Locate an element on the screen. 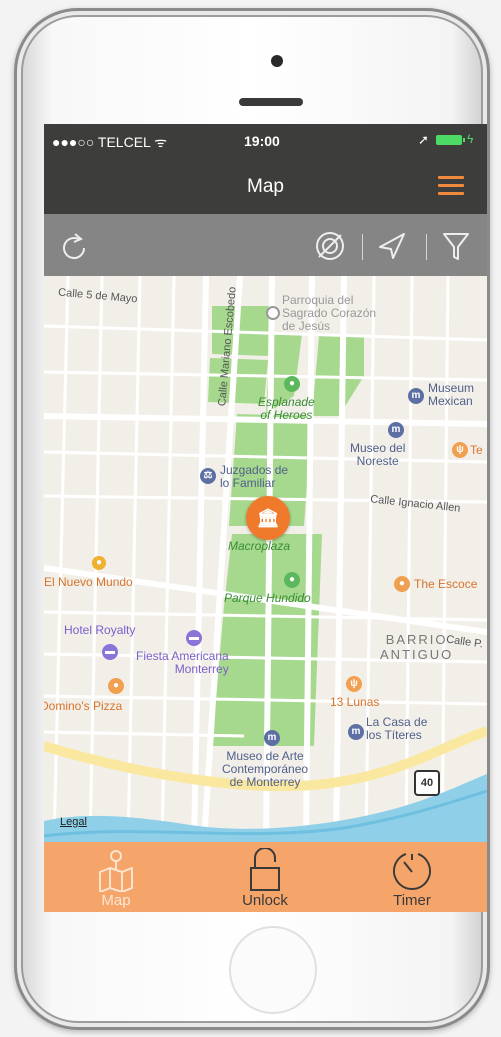 The width and height of the screenshot is (501, 1037). home-button is located at coordinates (273, 970).